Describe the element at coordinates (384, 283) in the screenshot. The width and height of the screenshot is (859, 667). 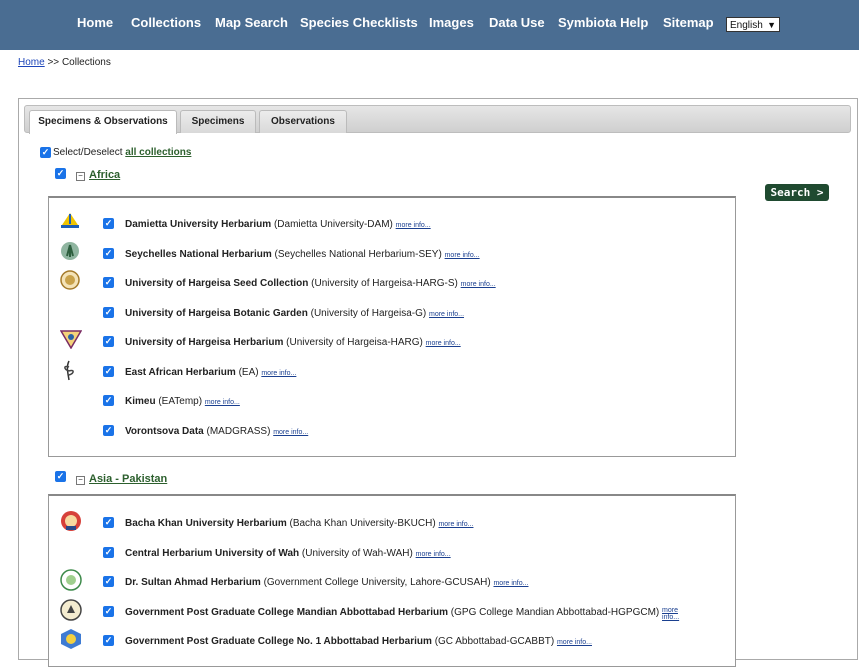
I see `collection-code: (University of Hargeisa-HARG-S)` at that location.